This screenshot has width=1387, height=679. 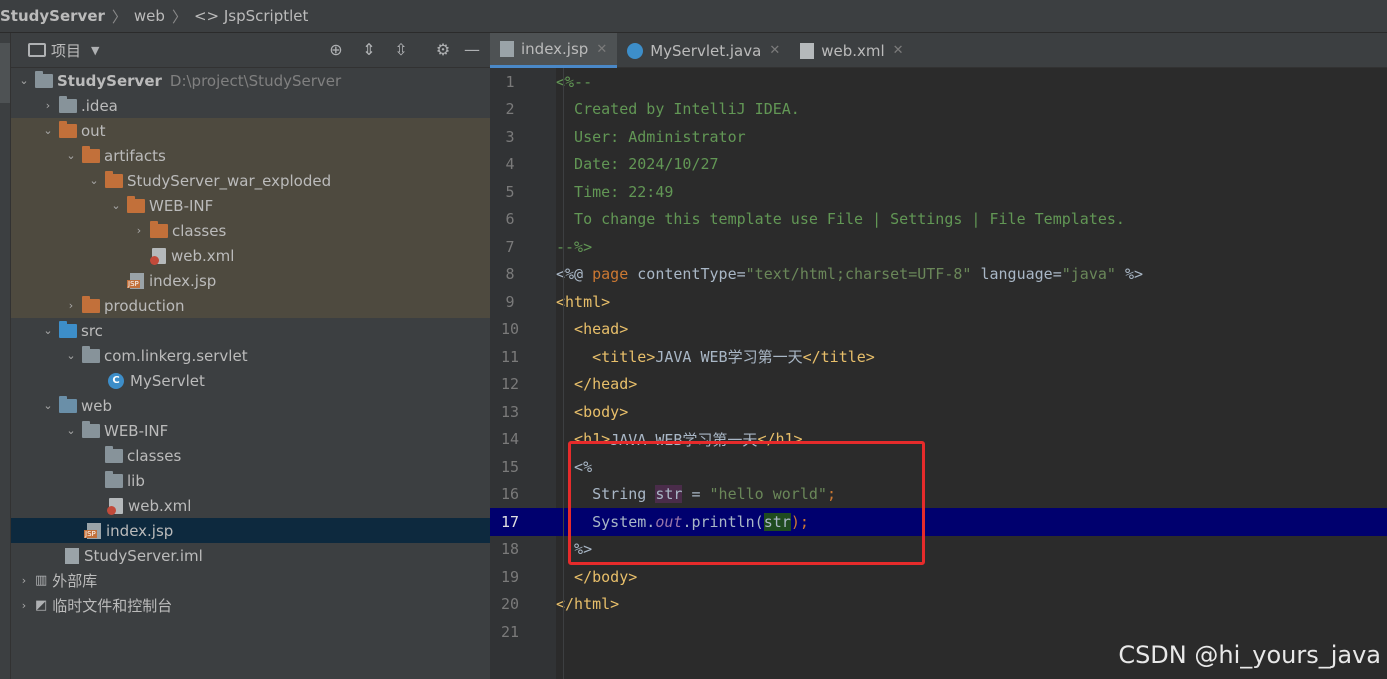 What do you see at coordinates (250, 480) in the screenshot?
I see `tree-item-lib: lib` at bounding box center [250, 480].